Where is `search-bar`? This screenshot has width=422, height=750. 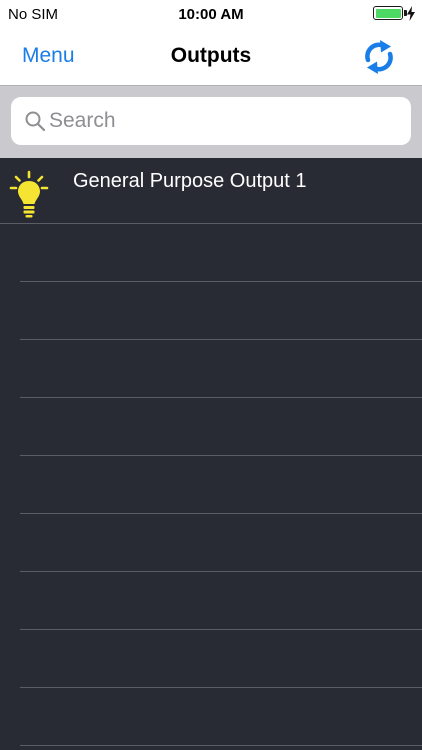
search-bar is located at coordinates (211, 122).